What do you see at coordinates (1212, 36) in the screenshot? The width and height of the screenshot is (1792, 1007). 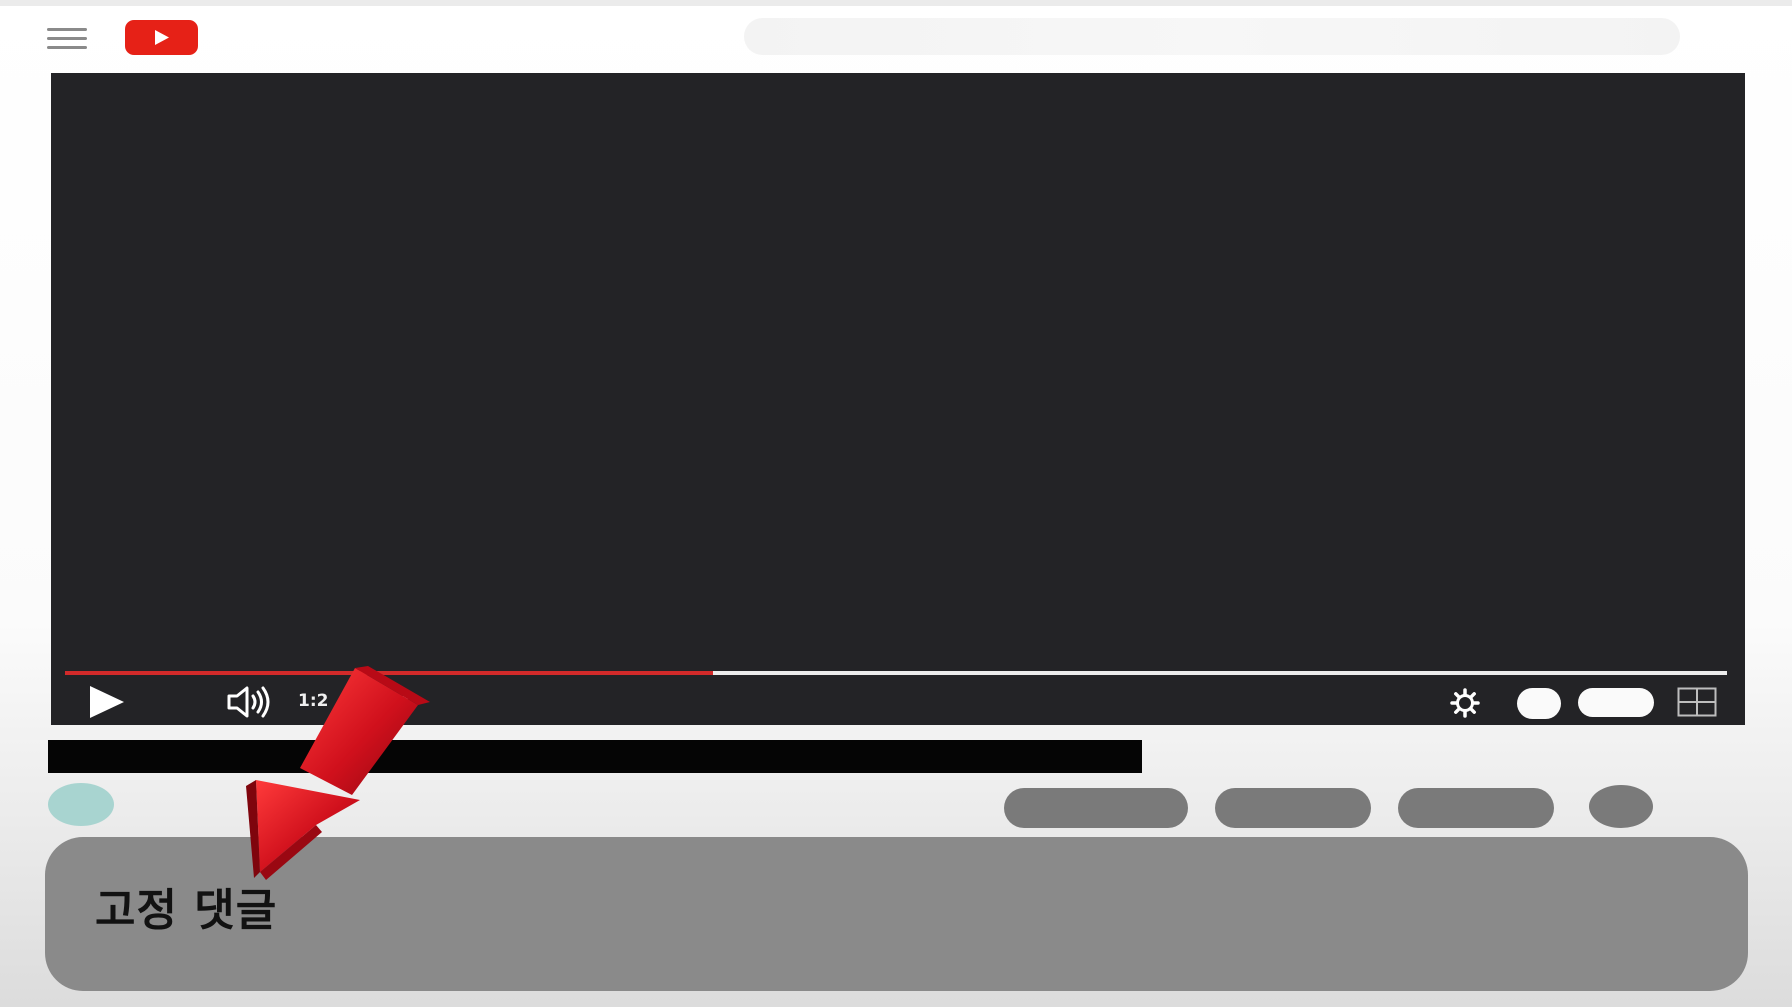 I see `search-bar-placeholder` at bounding box center [1212, 36].